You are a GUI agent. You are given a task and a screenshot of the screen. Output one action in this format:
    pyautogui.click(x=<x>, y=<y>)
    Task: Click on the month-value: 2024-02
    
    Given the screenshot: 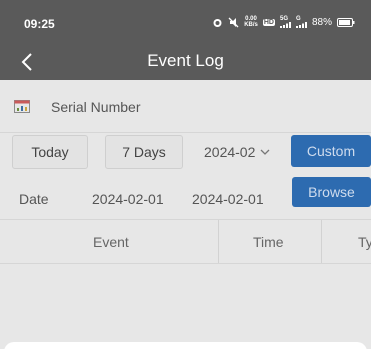 What is the action you would take?
    pyautogui.click(x=230, y=152)
    